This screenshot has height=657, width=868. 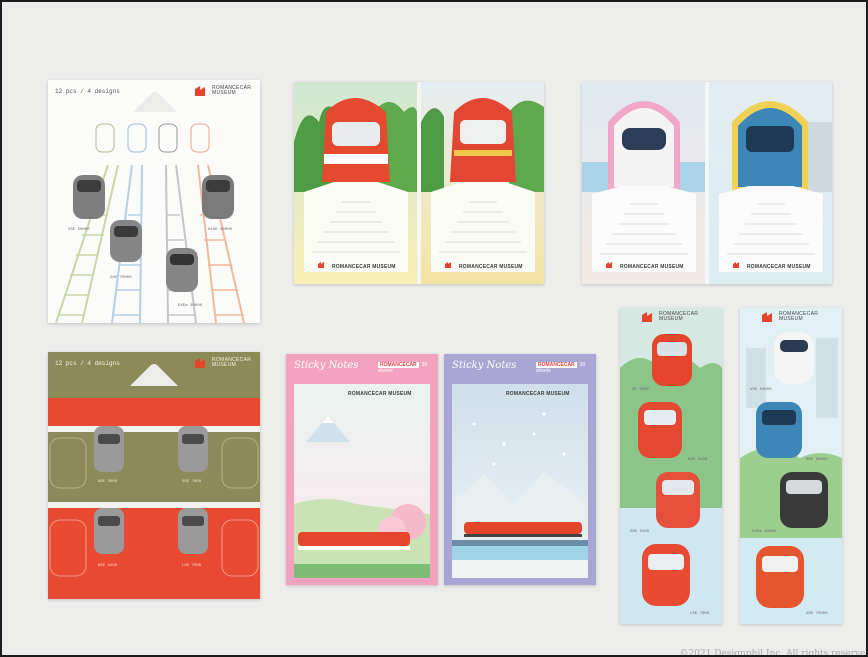 I want to click on strip-label: LSE 7000, so click(x=700, y=614).